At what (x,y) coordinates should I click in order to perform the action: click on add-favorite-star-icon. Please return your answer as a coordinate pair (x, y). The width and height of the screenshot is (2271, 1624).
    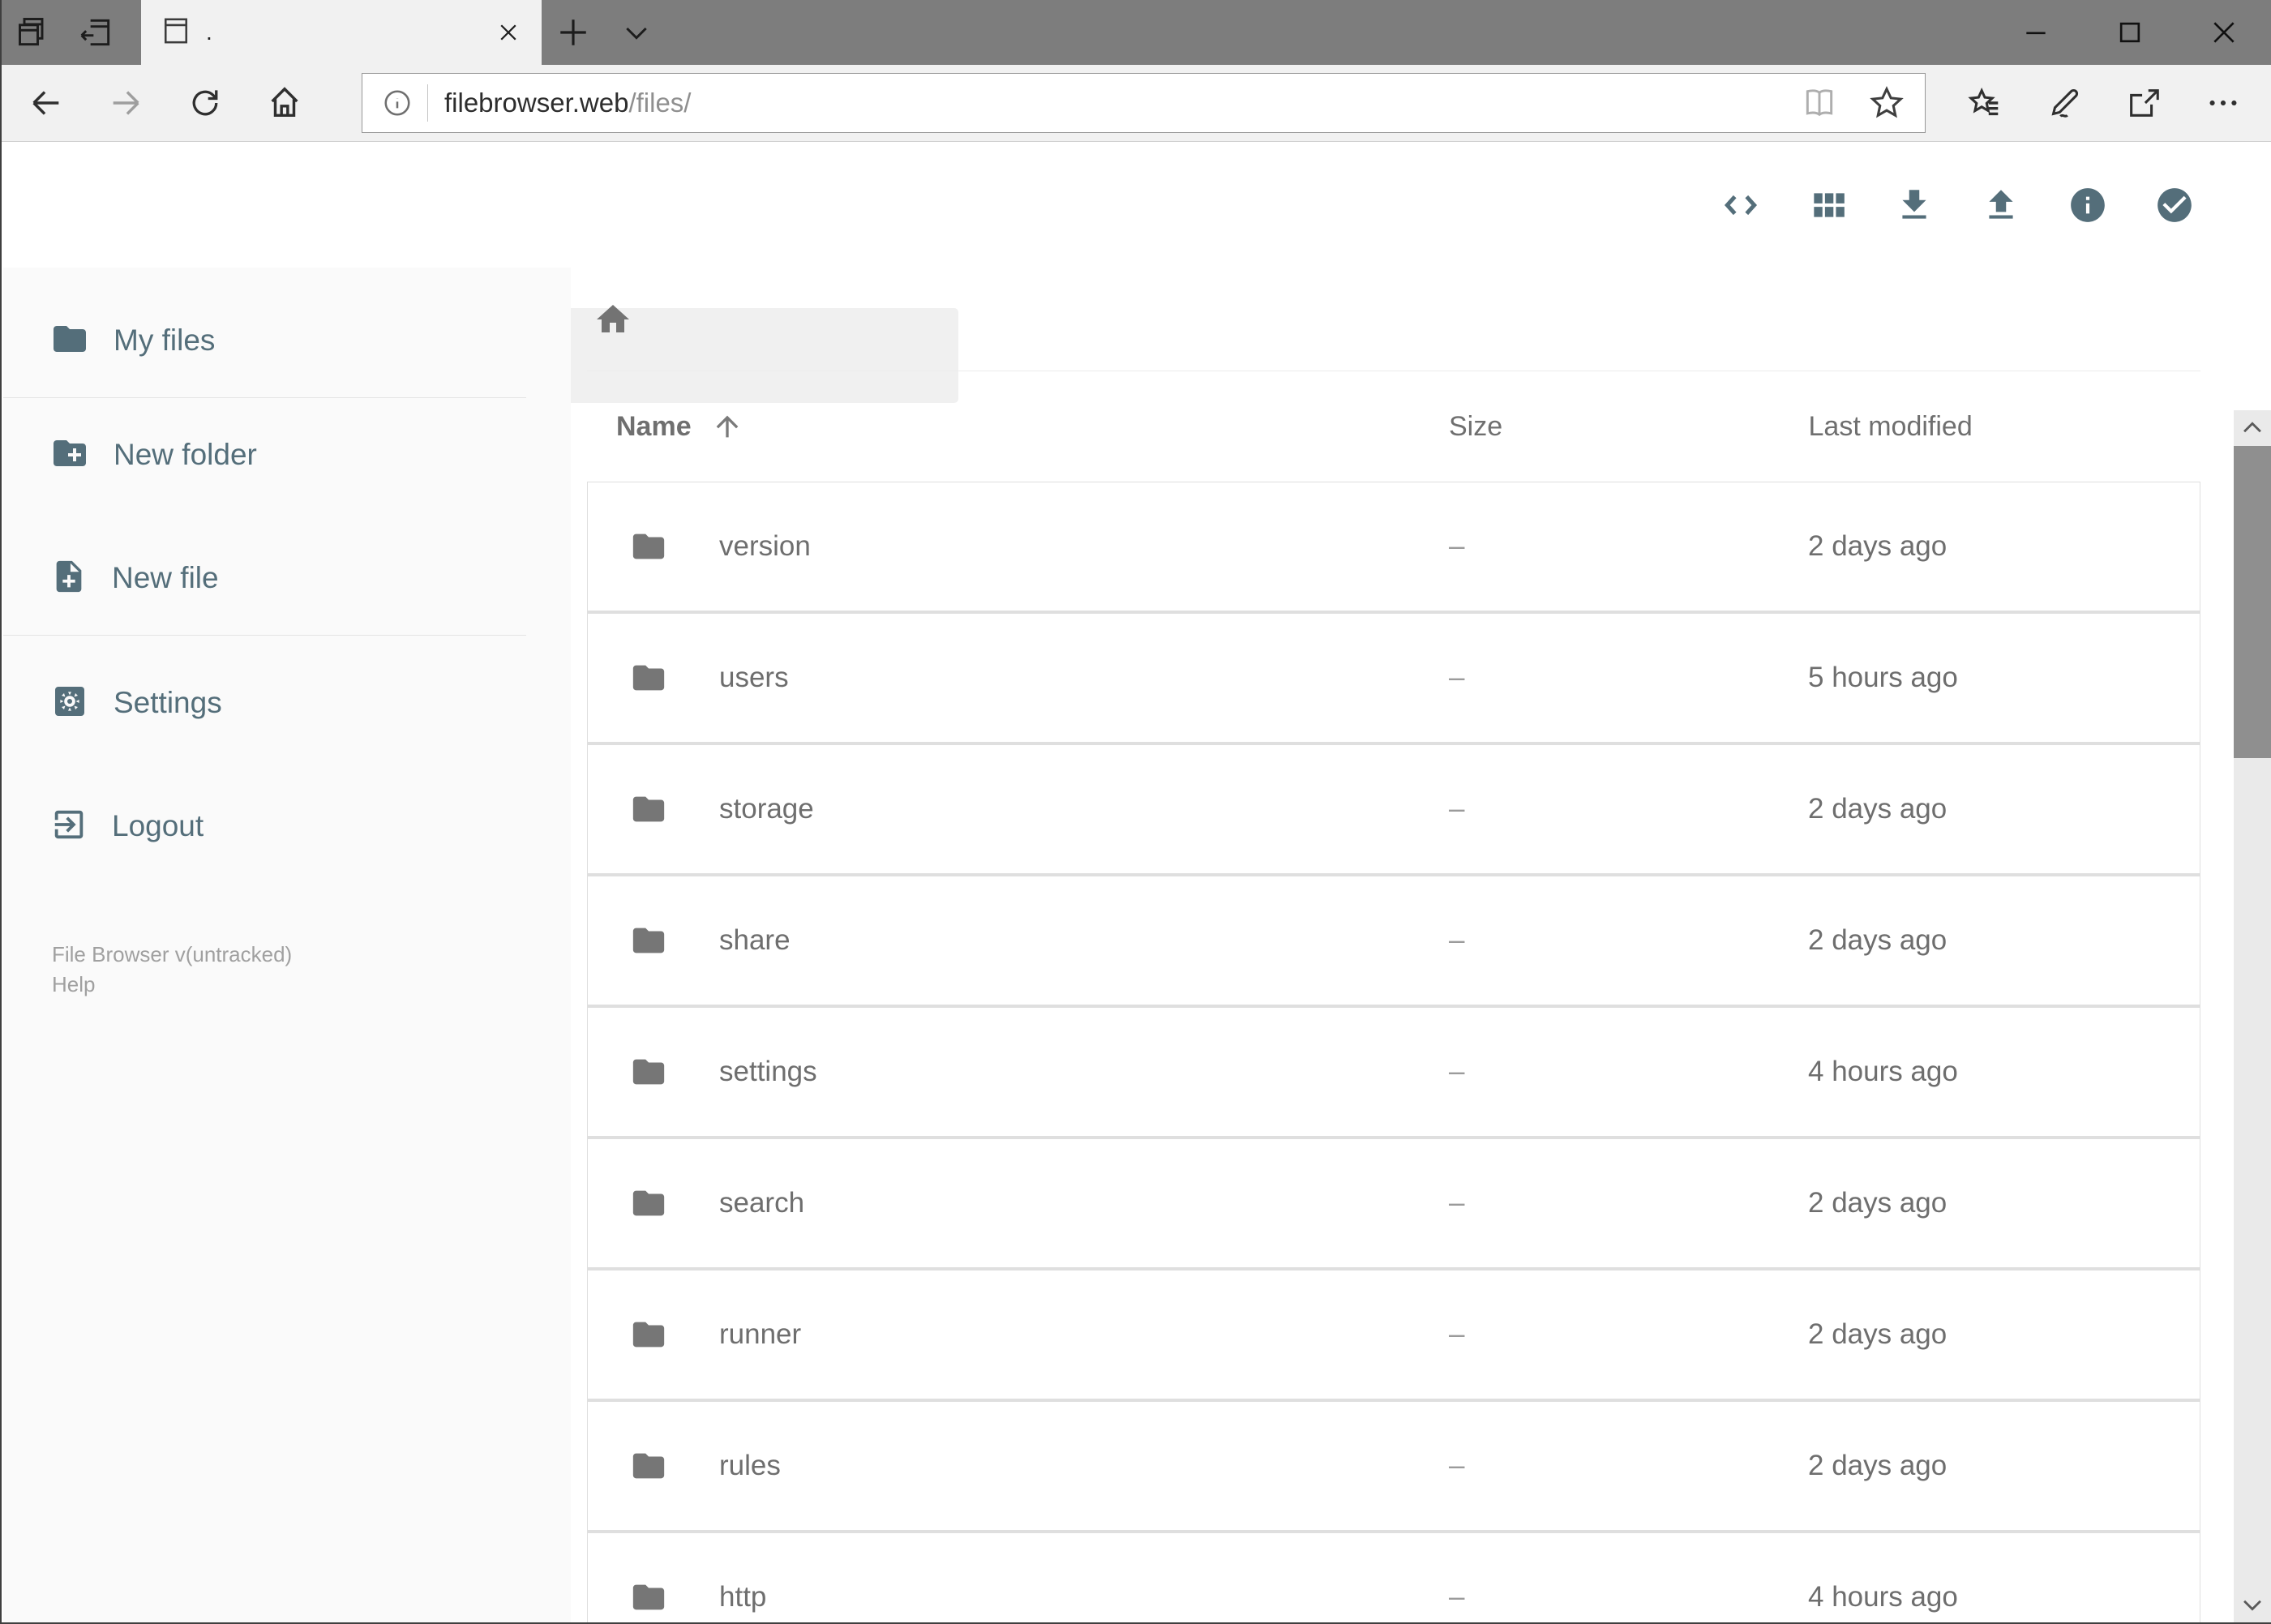
    Looking at the image, I should click on (1887, 103).